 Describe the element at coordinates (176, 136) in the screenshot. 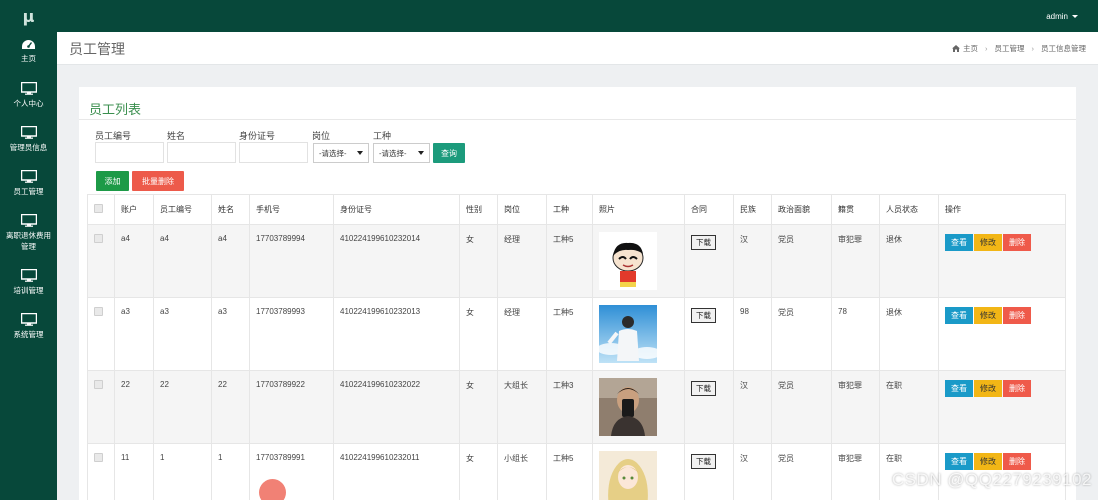

I see `label-name: 姓名` at that location.